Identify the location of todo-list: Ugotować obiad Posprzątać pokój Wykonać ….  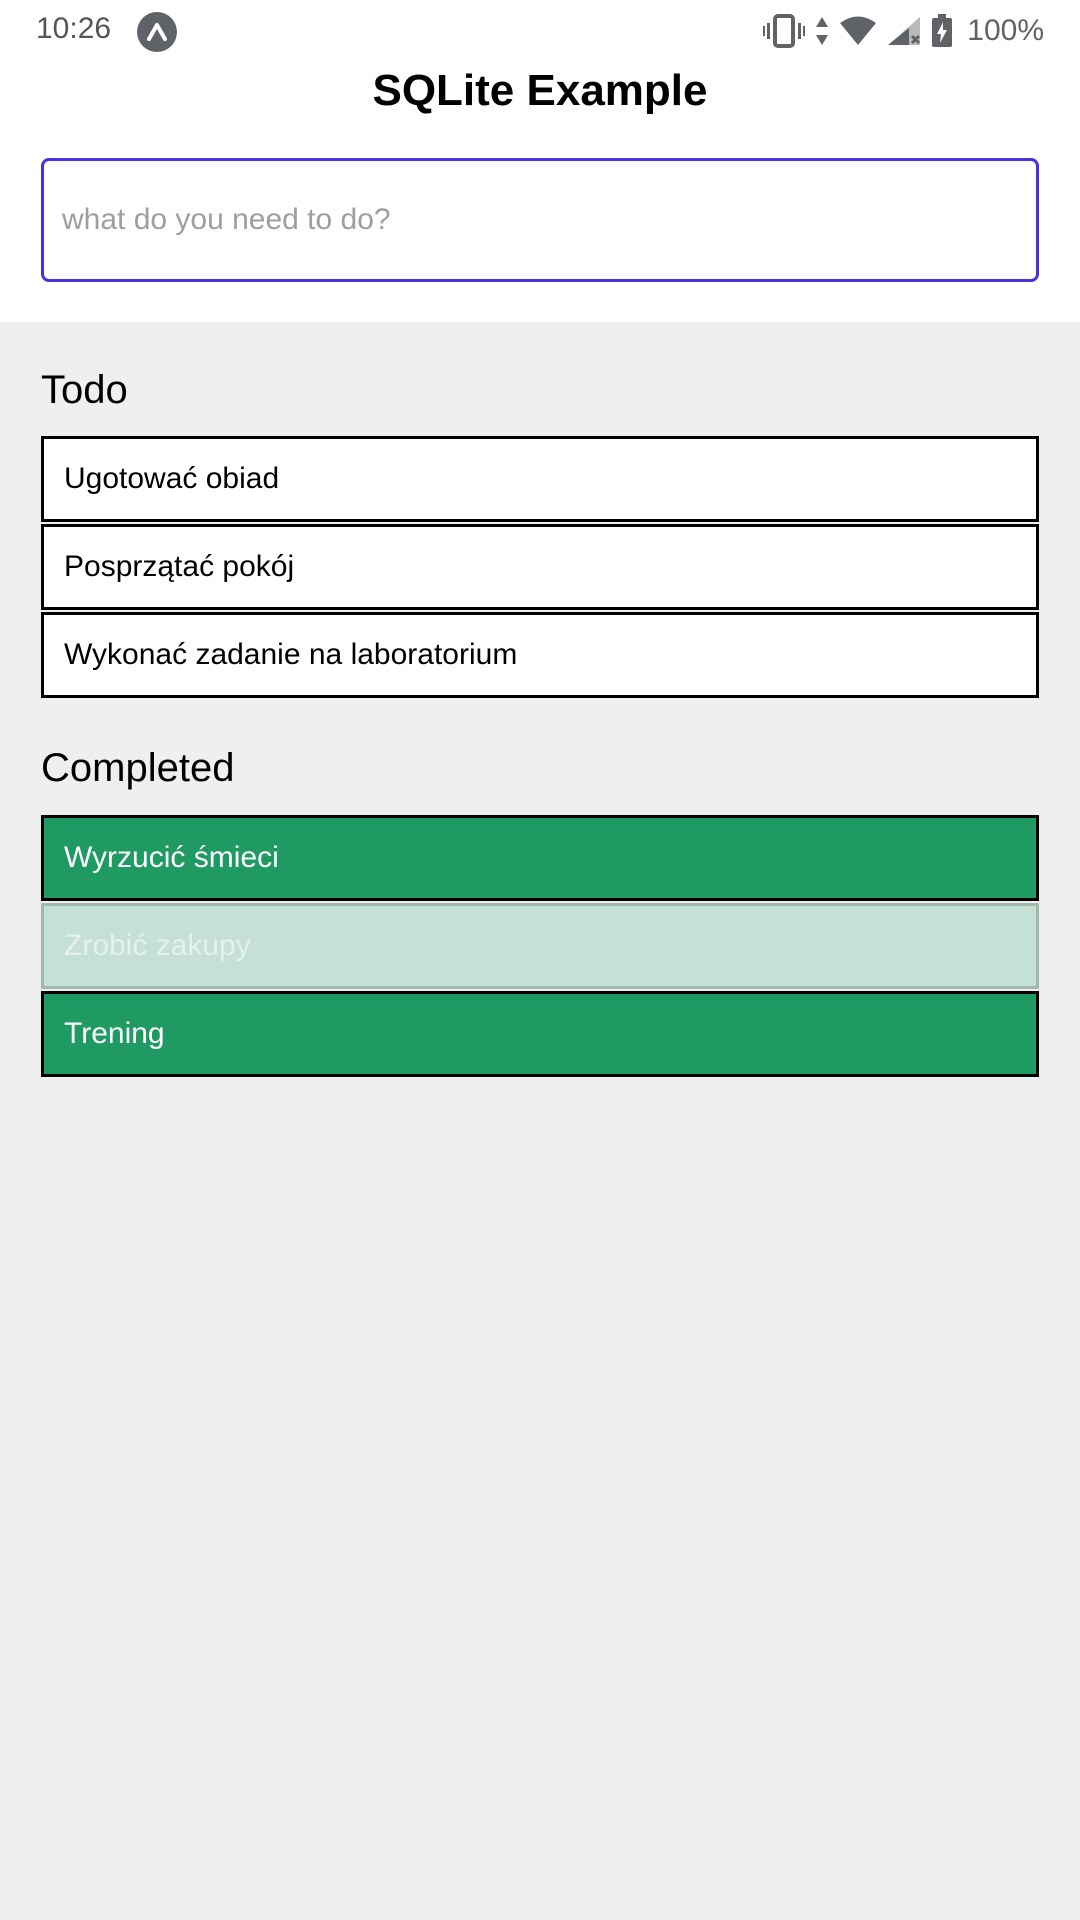
(540, 567).